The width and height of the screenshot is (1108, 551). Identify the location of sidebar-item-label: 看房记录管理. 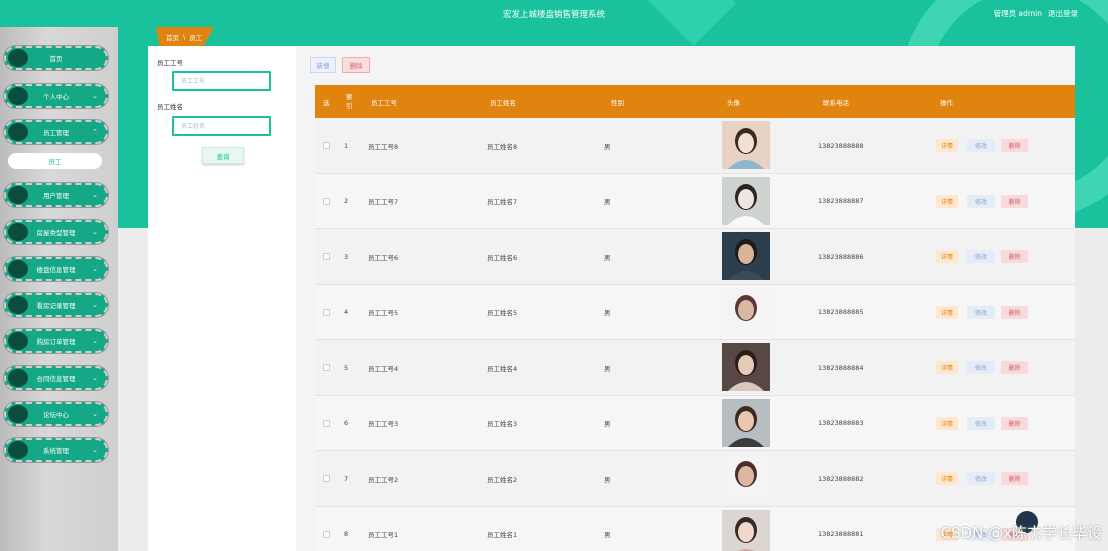
(56, 306).